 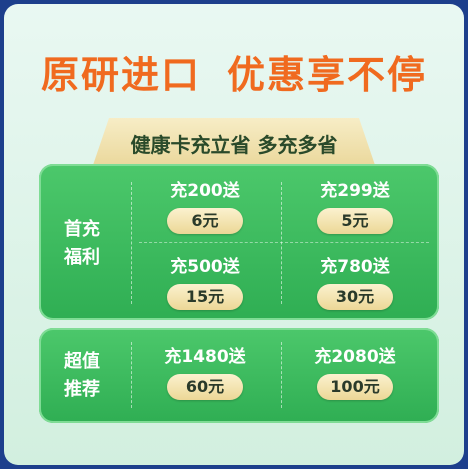 I want to click on offer-bonus-pill: 6元, so click(x=205, y=221).